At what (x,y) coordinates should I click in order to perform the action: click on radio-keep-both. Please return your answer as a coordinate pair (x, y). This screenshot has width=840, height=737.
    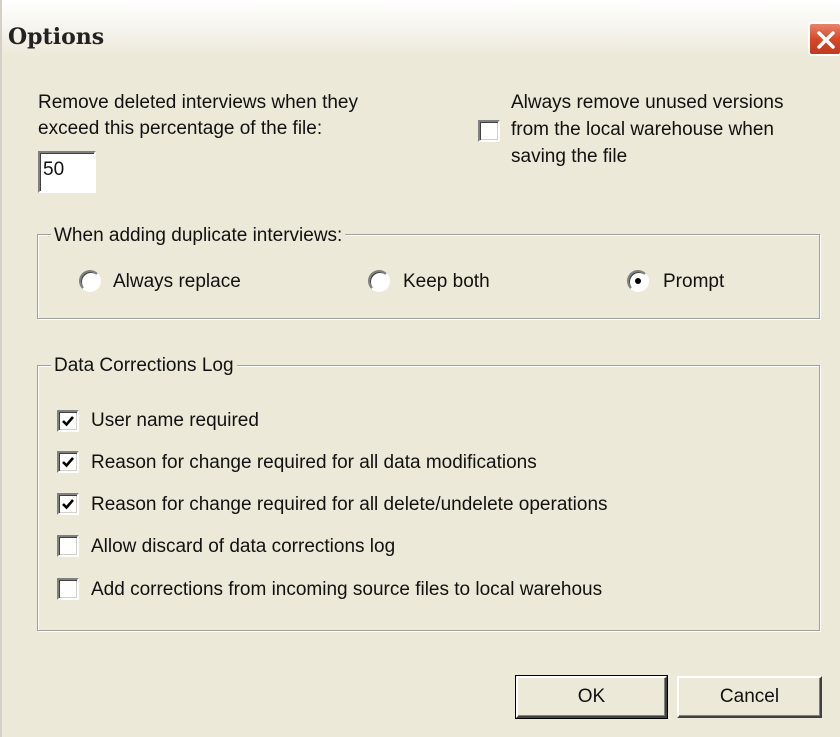
    Looking at the image, I should click on (379, 281).